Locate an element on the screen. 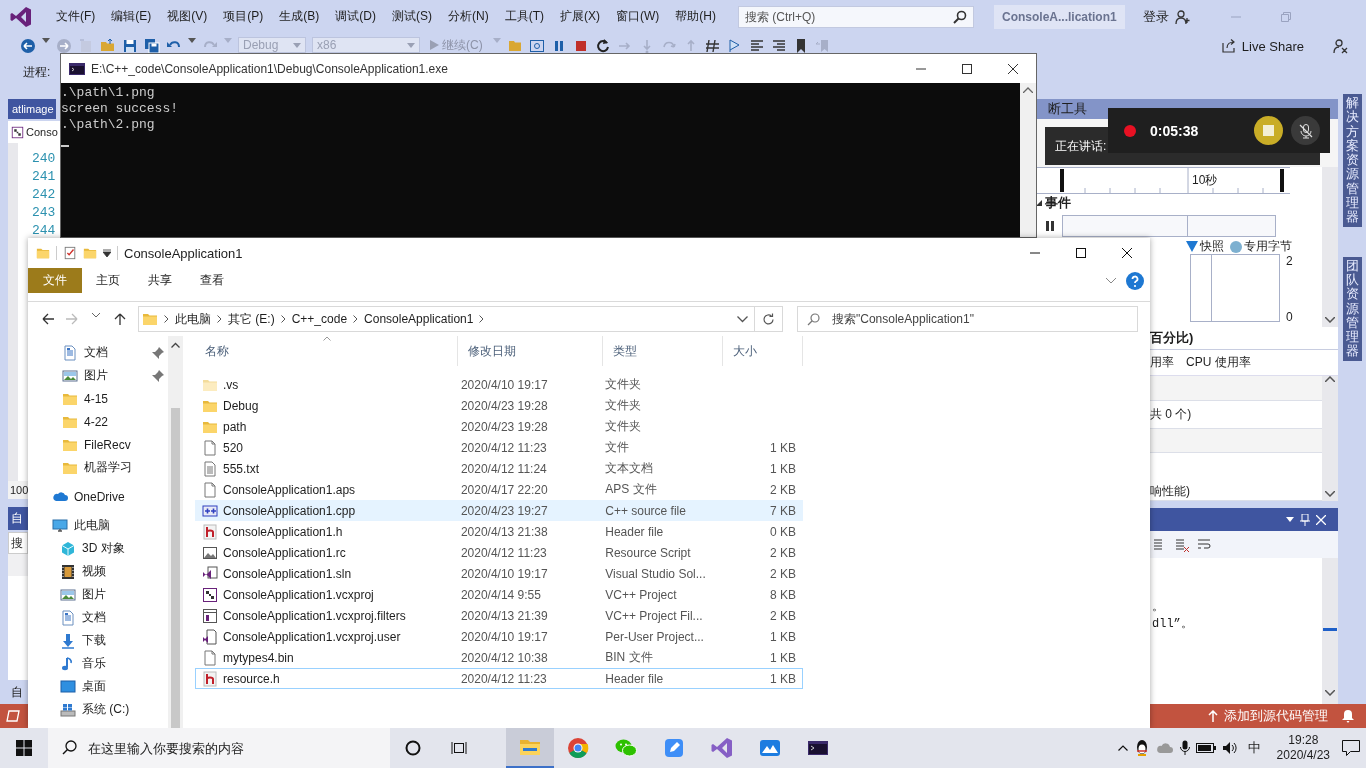 The image size is (1366, 768). menu-item: 工具(T) is located at coordinates (524, 16).